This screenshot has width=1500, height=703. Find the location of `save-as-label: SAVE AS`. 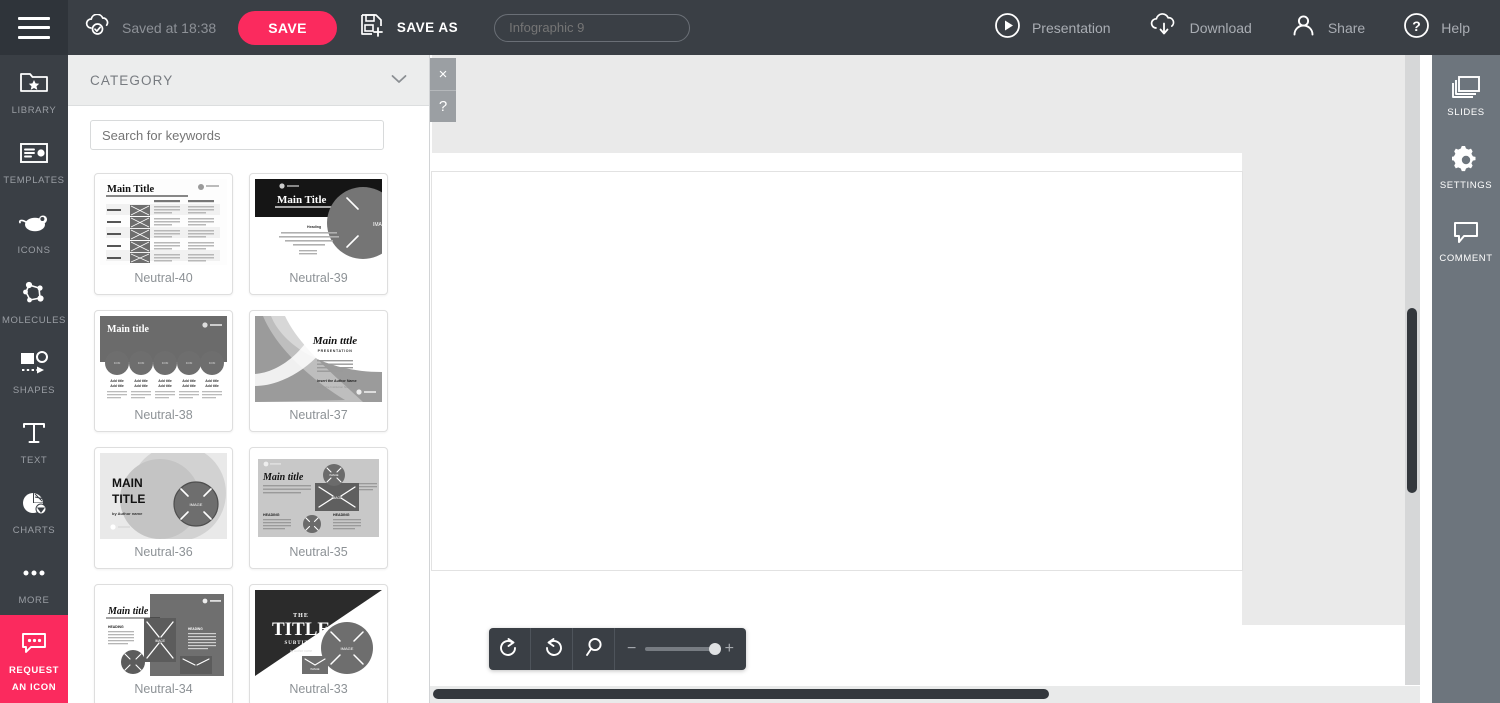

save-as-label: SAVE AS is located at coordinates (427, 27).